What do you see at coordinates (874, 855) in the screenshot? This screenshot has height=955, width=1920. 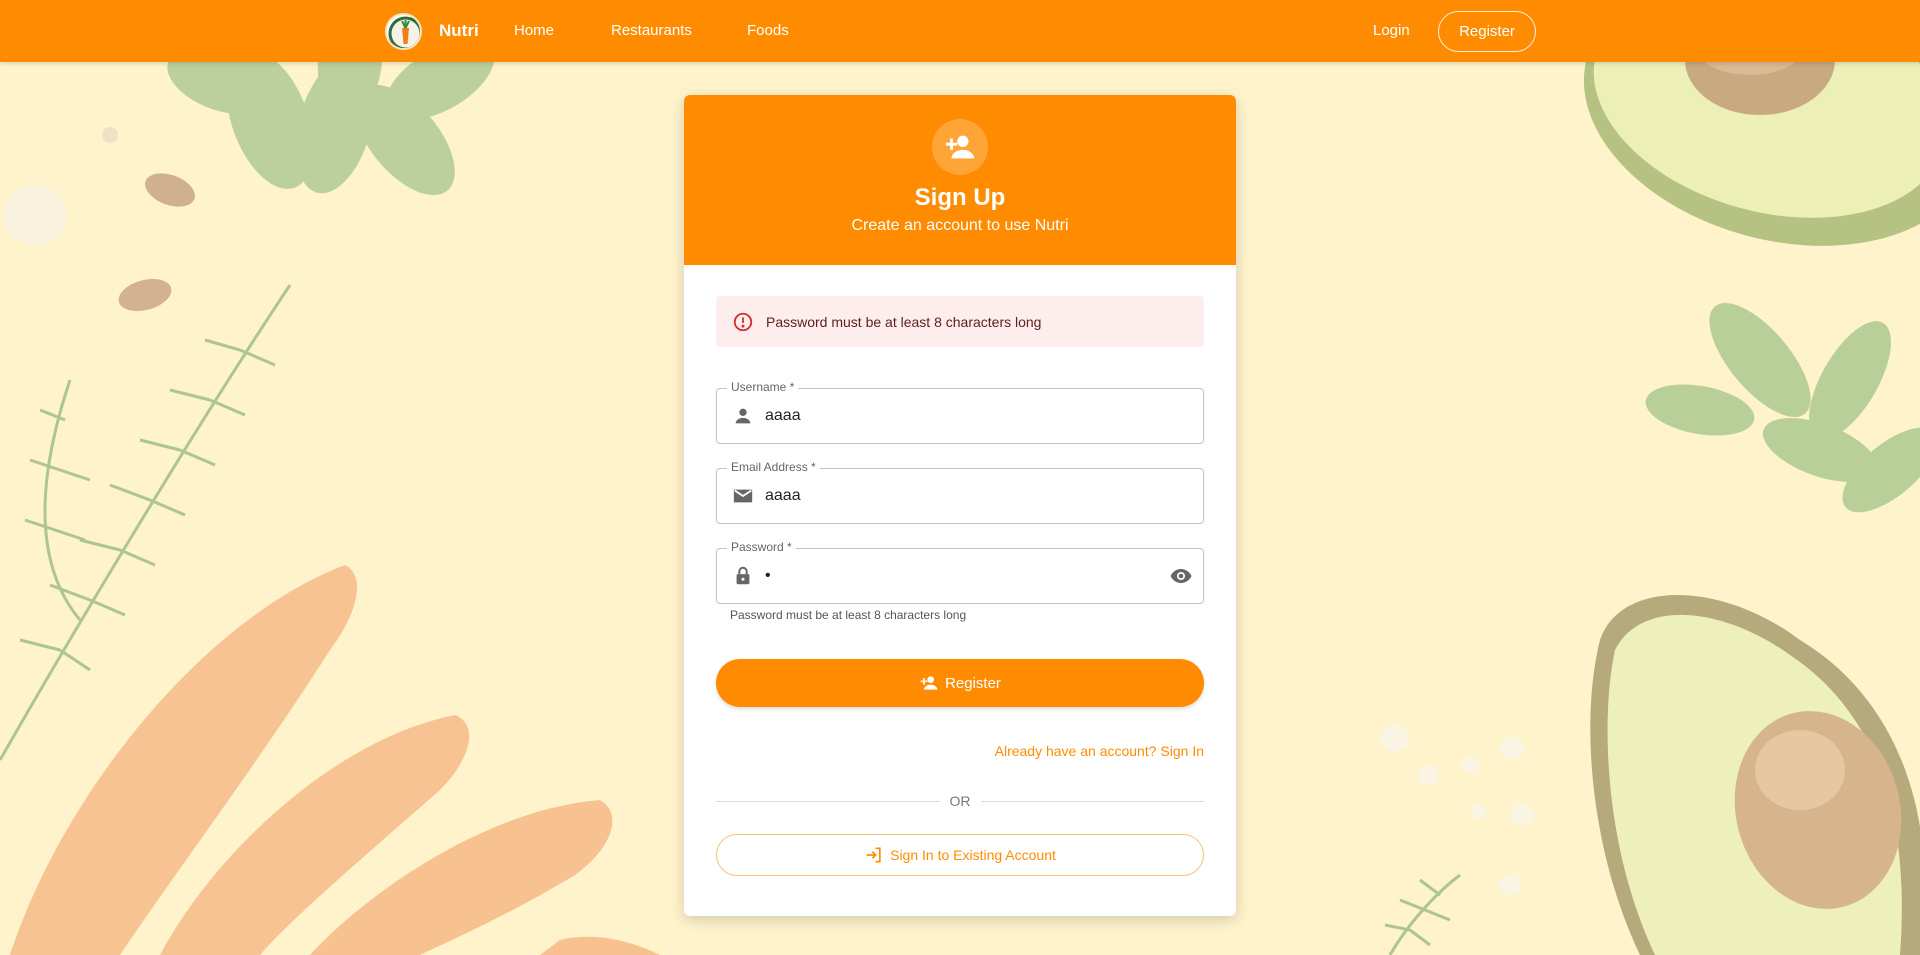 I see `login-icon` at bounding box center [874, 855].